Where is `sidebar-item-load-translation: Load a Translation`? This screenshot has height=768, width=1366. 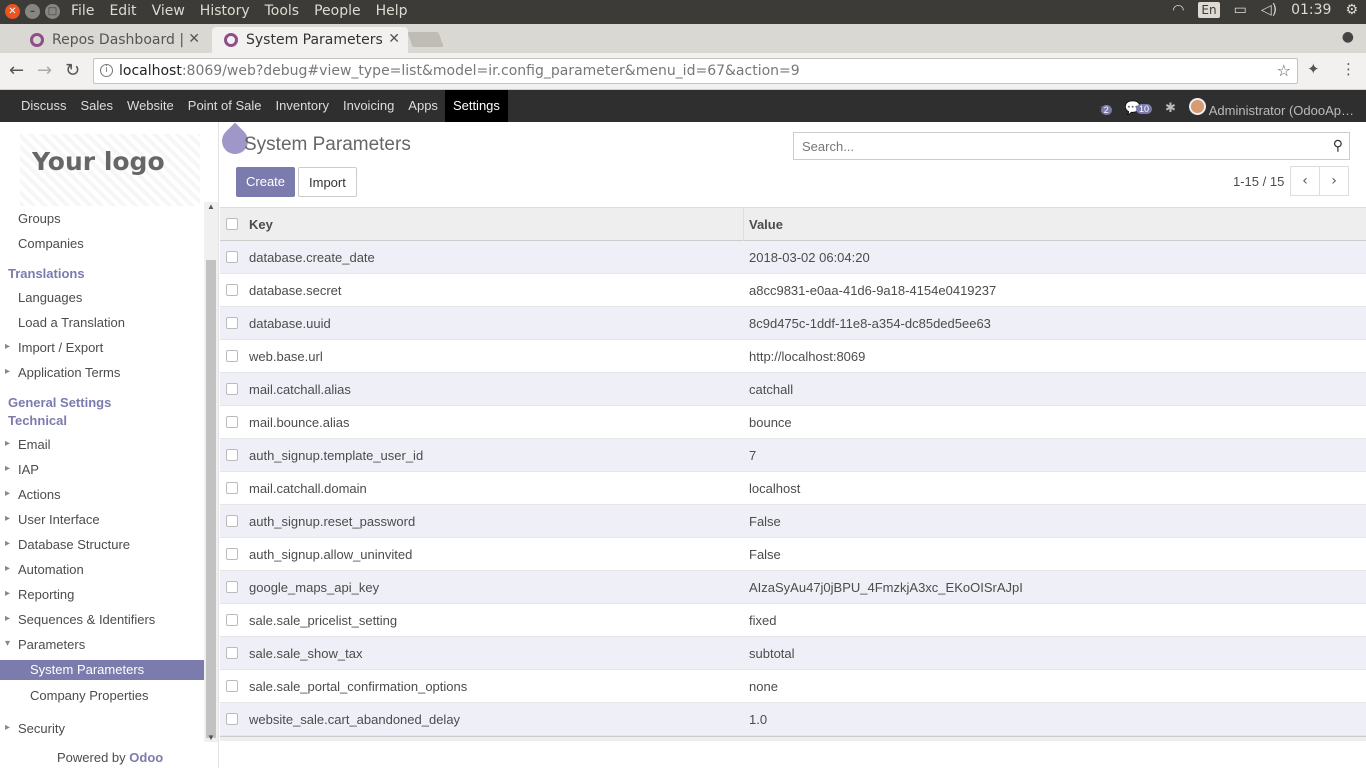 sidebar-item-load-translation: Load a Translation is located at coordinates (71, 322).